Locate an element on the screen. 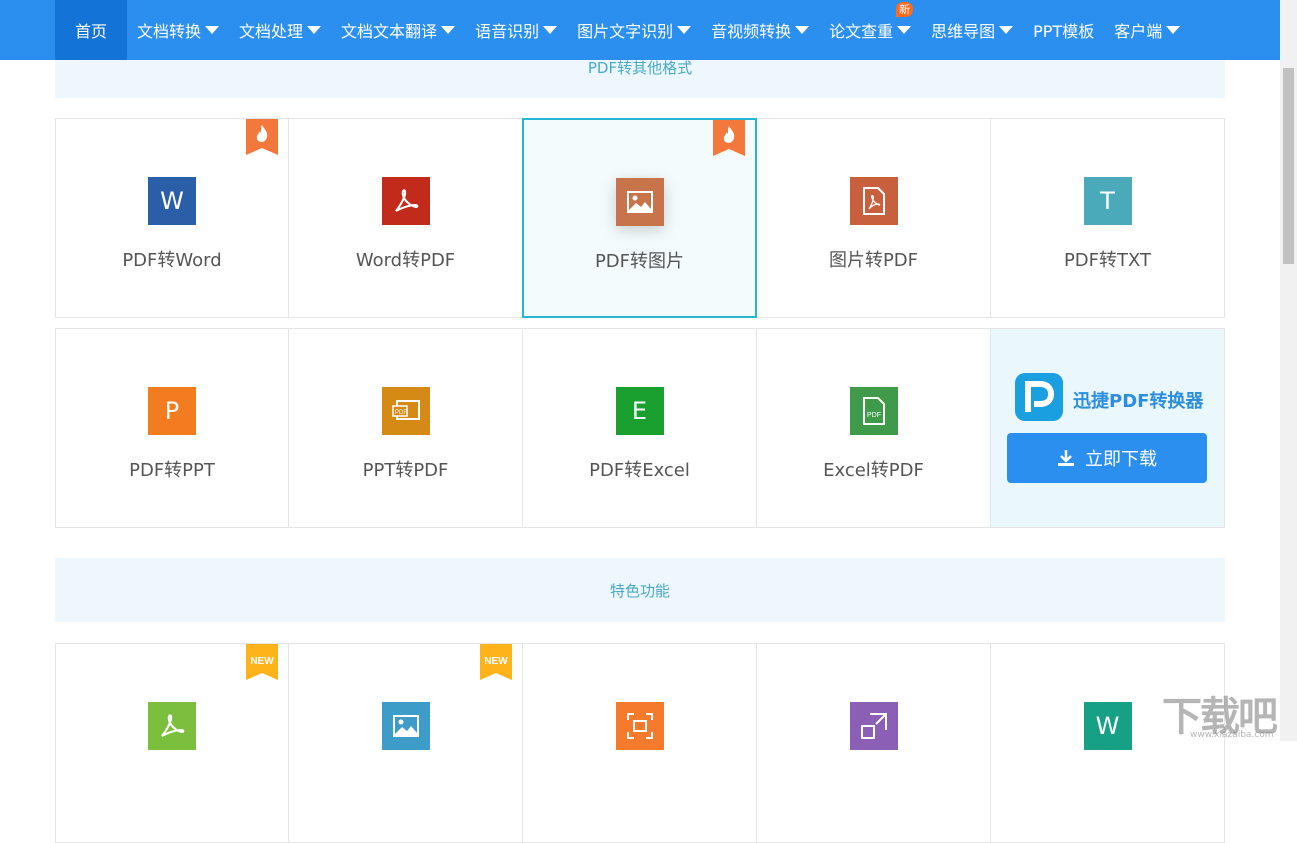  tool-card: 图片转PDF is located at coordinates (873, 218).